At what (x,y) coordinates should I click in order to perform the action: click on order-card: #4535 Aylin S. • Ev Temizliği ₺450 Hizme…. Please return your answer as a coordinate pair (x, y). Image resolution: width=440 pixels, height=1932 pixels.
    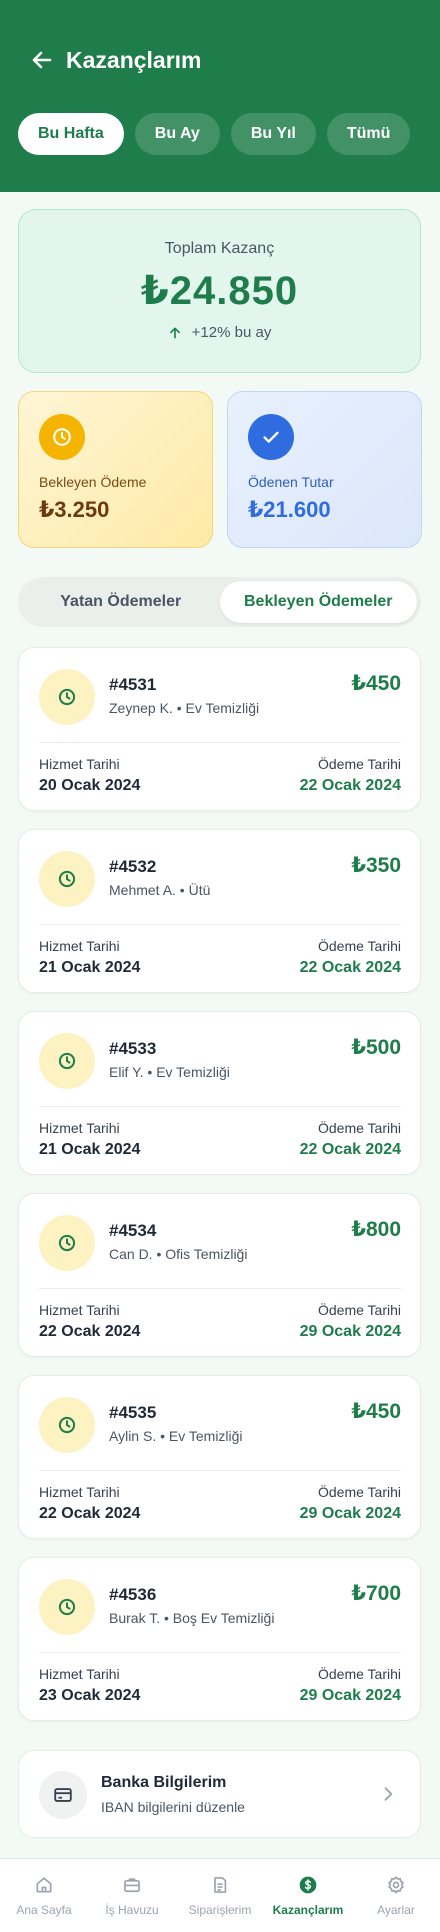
    Looking at the image, I should click on (219, 1457).